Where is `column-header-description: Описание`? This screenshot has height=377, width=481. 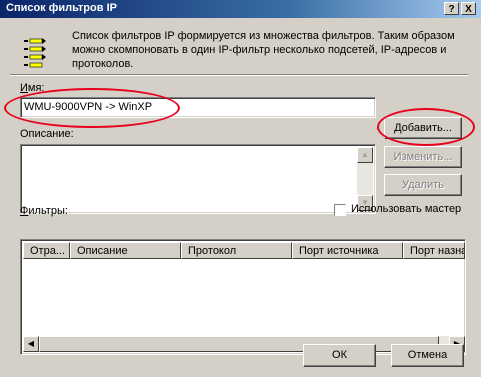 column-header-description: Описание is located at coordinates (125, 250).